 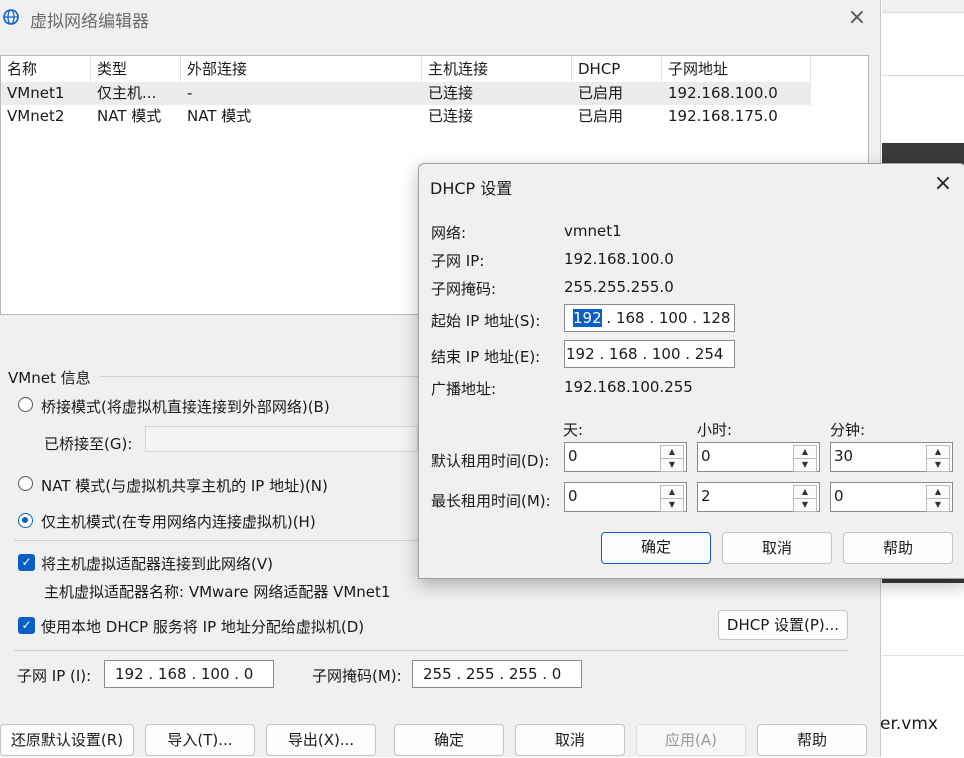 I want to click on column-header-type: 类型, so click(x=136, y=69).